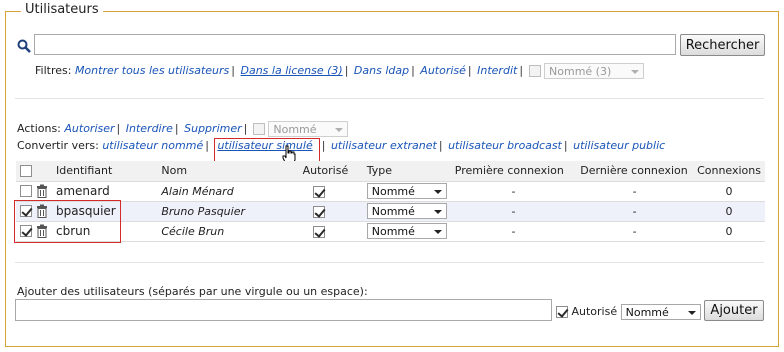 The width and height of the screenshot is (784, 352). I want to click on forbid-link: Interdire, so click(149, 128).